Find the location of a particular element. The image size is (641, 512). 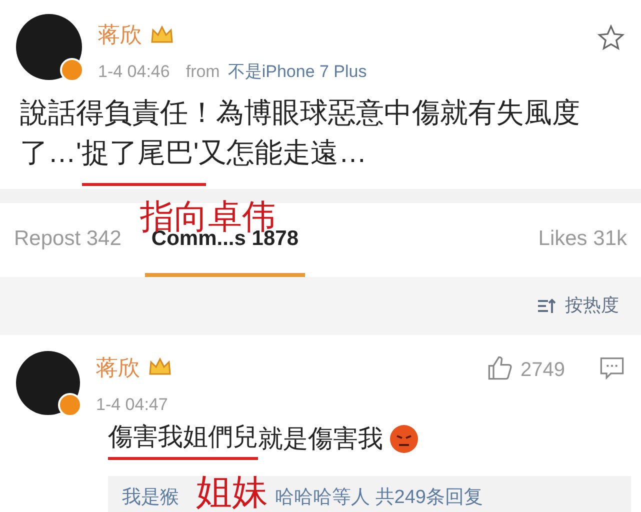

tab: Repost 342 is located at coordinates (68, 249).